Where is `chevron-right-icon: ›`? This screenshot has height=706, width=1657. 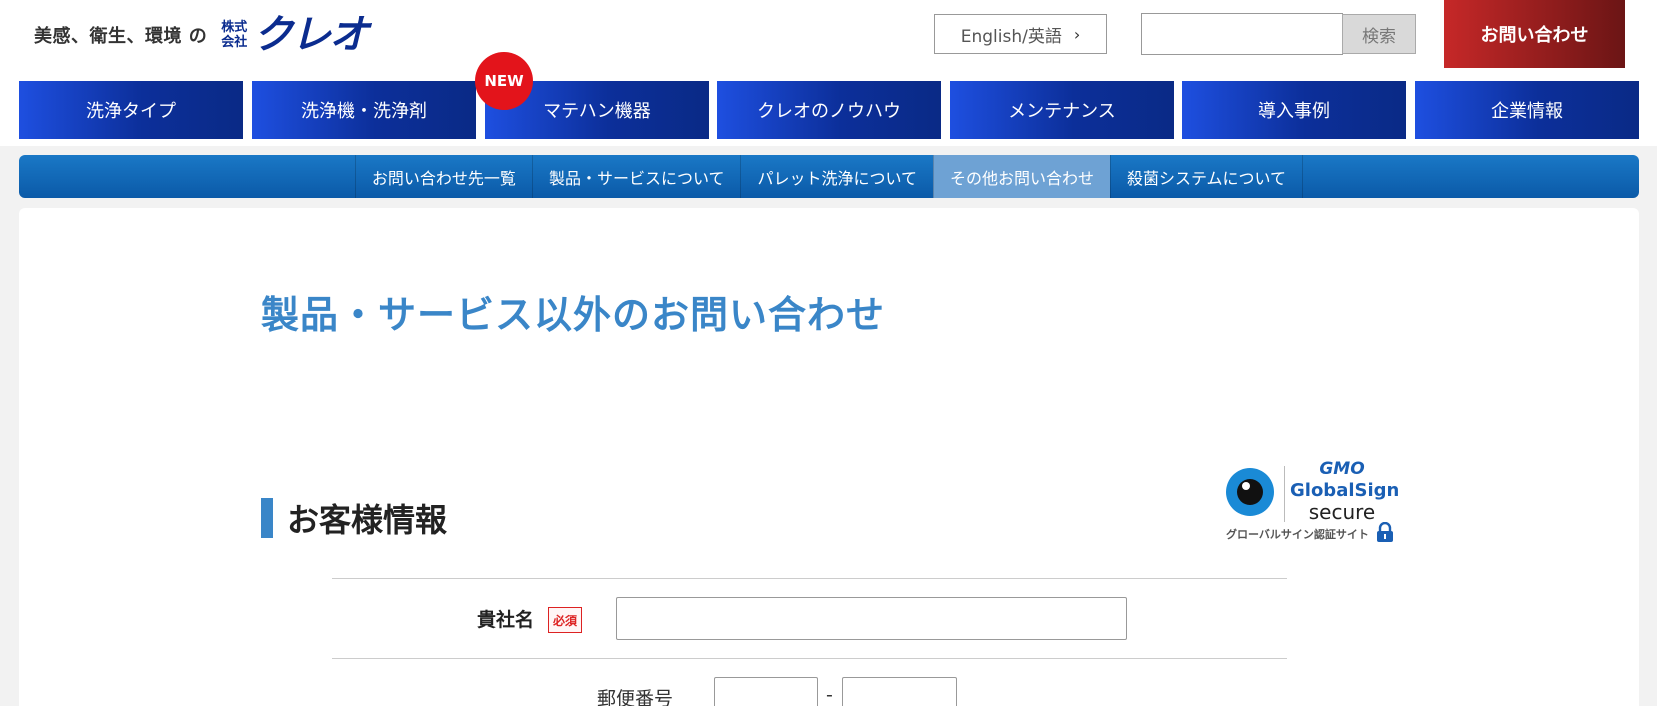
chevron-right-icon: › is located at coordinates (1077, 34).